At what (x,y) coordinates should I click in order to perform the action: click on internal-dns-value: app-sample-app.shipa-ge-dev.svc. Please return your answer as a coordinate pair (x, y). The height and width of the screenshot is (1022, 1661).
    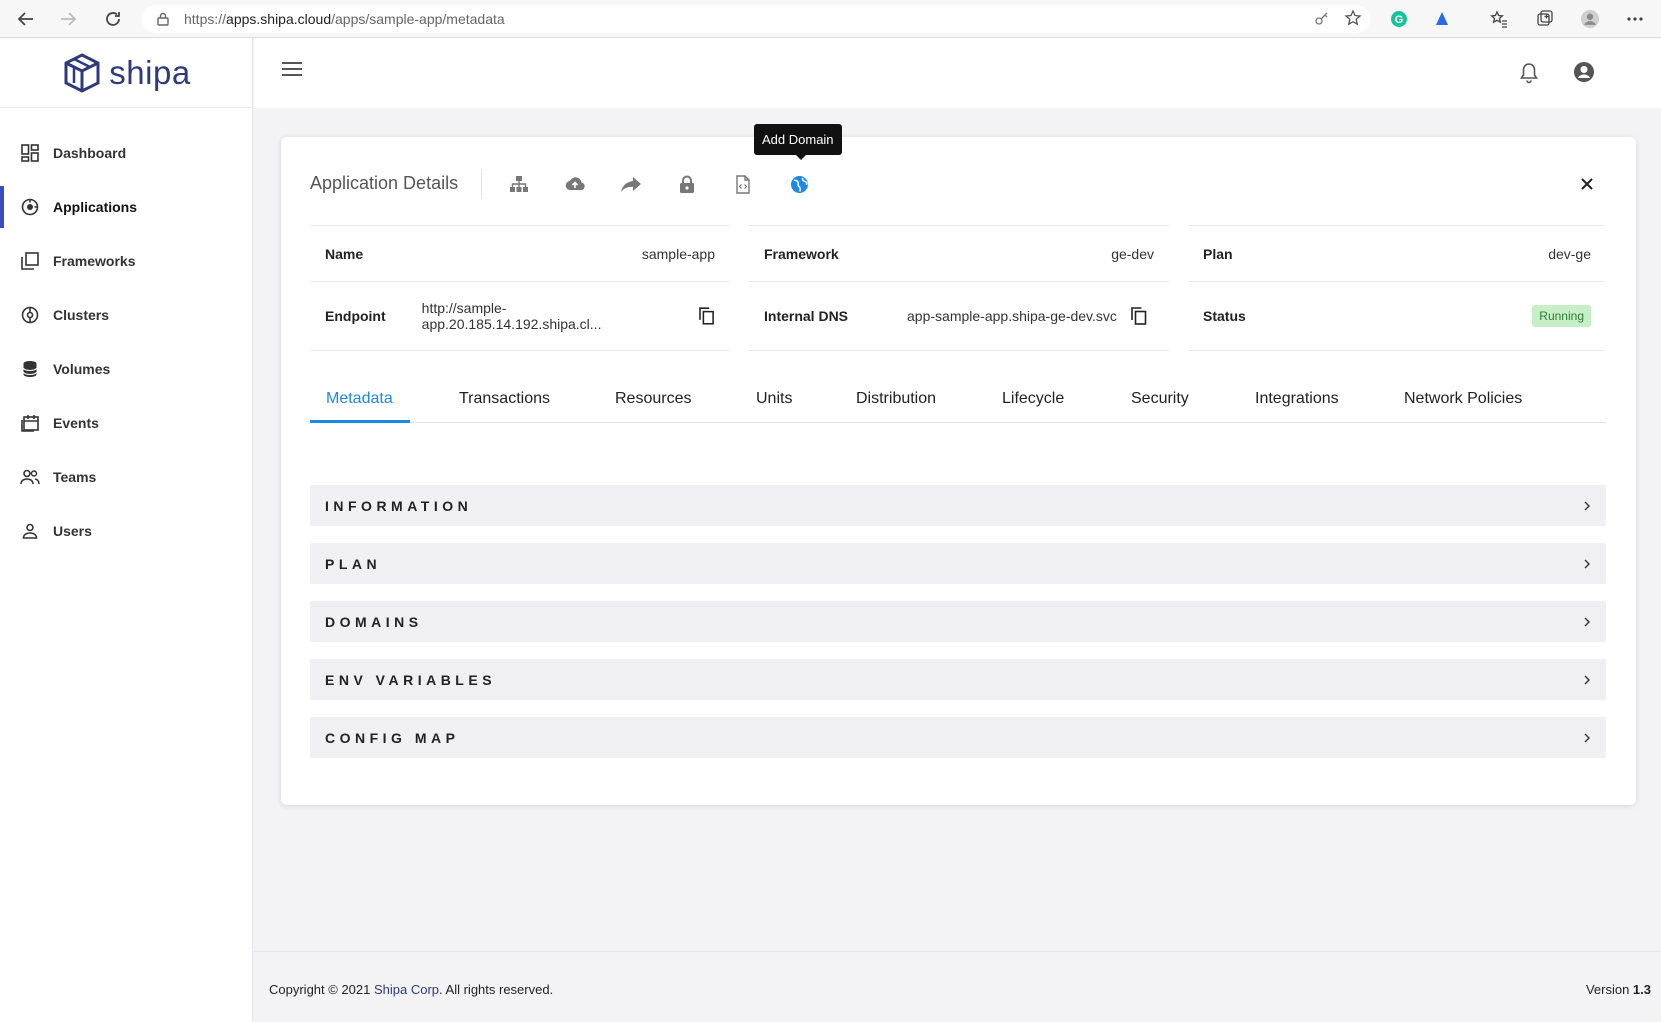
    Looking at the image, I should click on (1012, 316).